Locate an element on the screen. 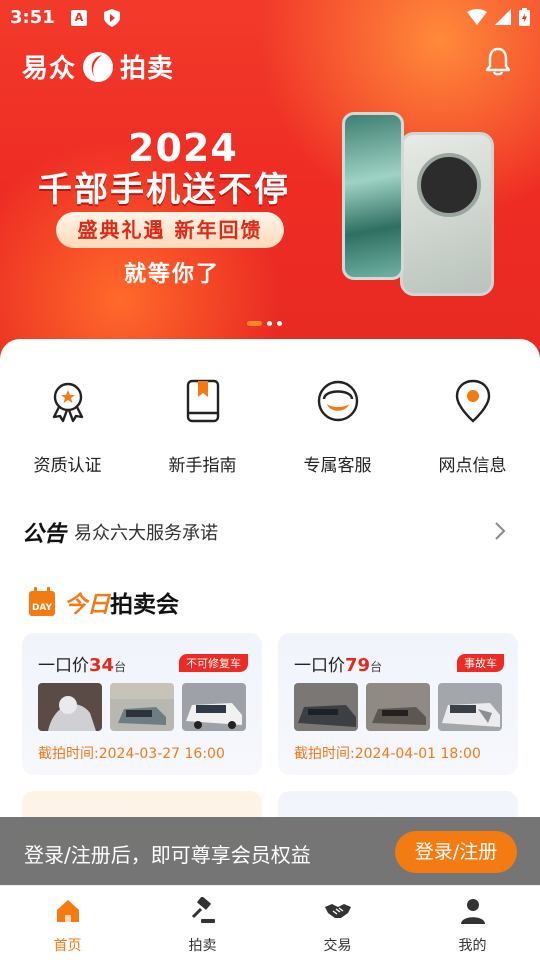  tab-label: 我的 is located at coordinates (472, 946).